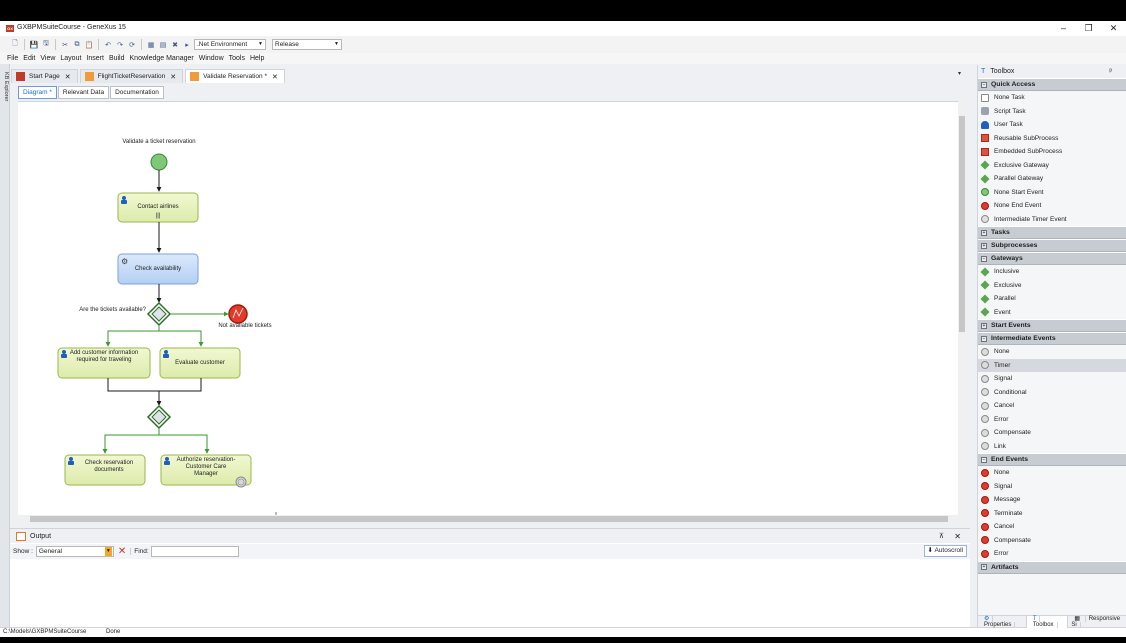 The height and width of the screenshot is (643, 1126). Describe the element at coordinates (1052, 272) in the screenshot. I see `toolbox-item-inclusive: Inclusive` at that location.